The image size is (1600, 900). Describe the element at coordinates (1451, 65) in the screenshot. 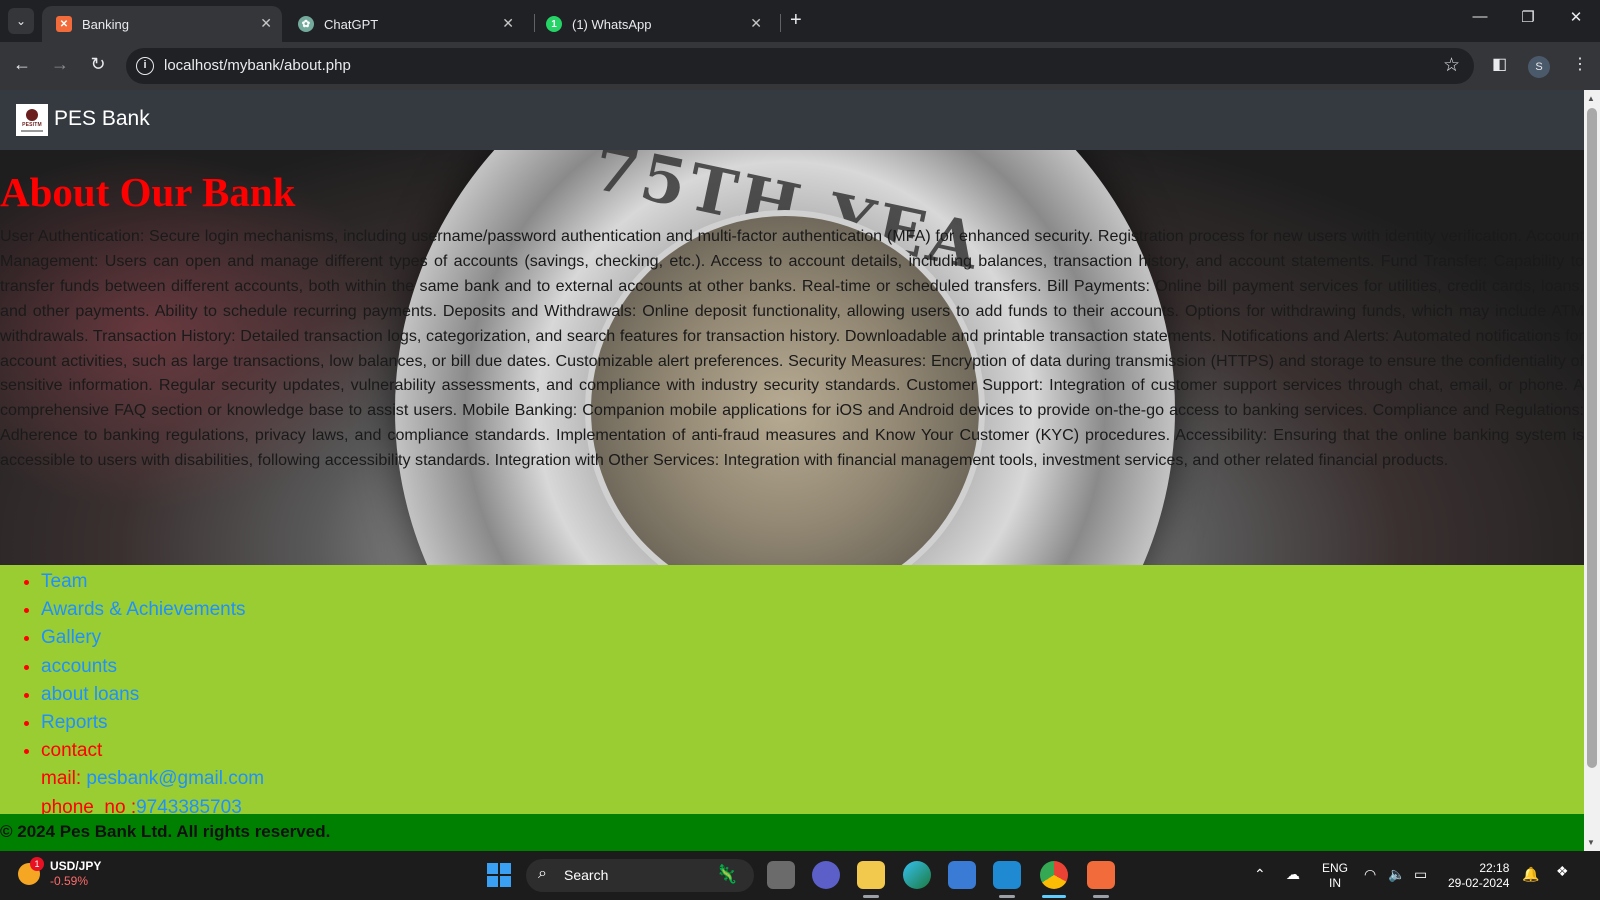

I see `bookmark-star-icon: ☆` at that location.